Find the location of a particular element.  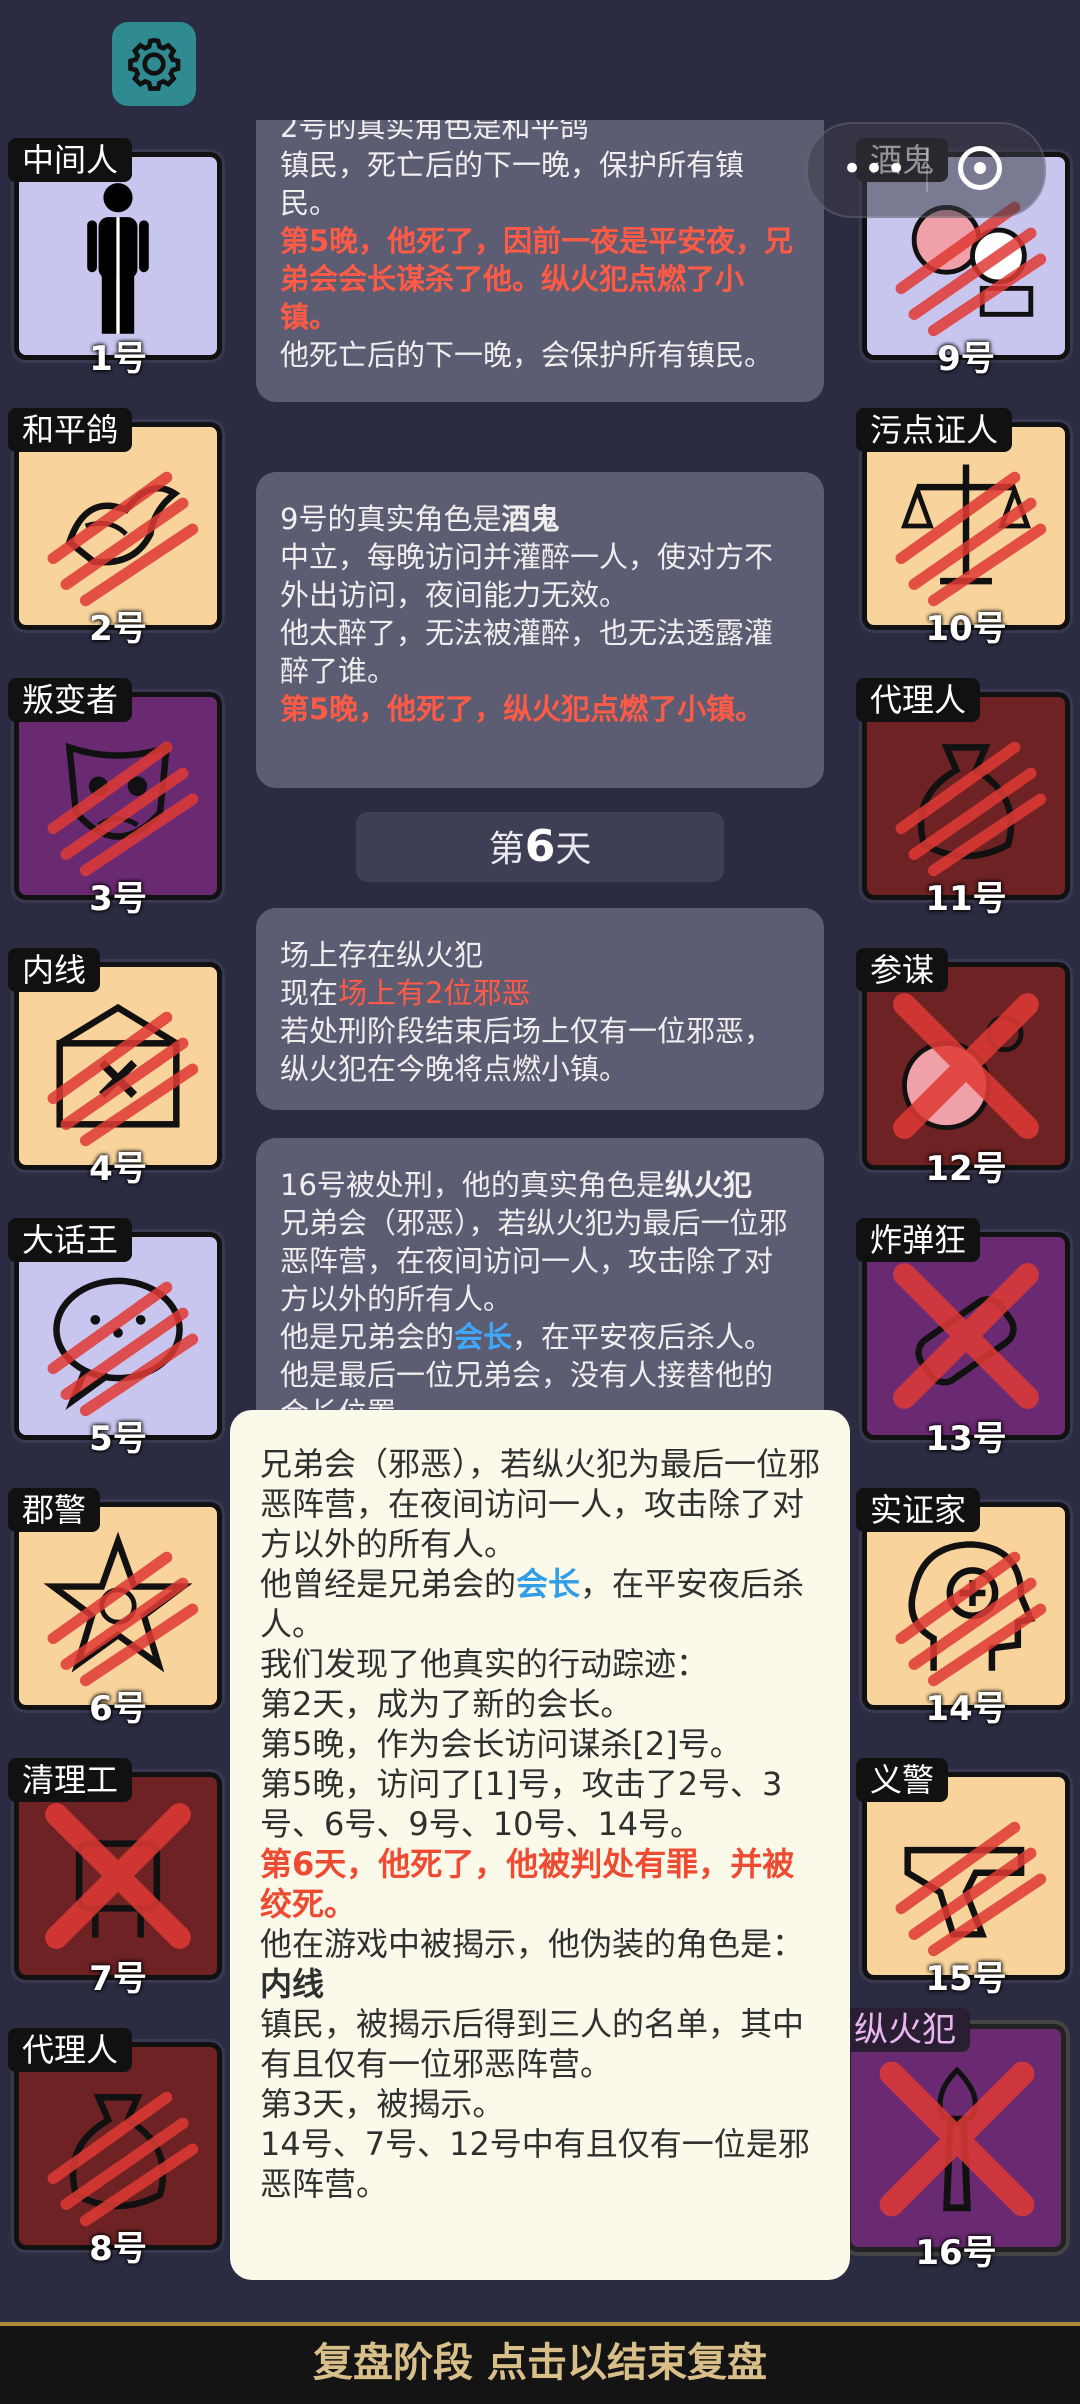

role-label: 炸弹狂 is located at coordinates (918, 1240).